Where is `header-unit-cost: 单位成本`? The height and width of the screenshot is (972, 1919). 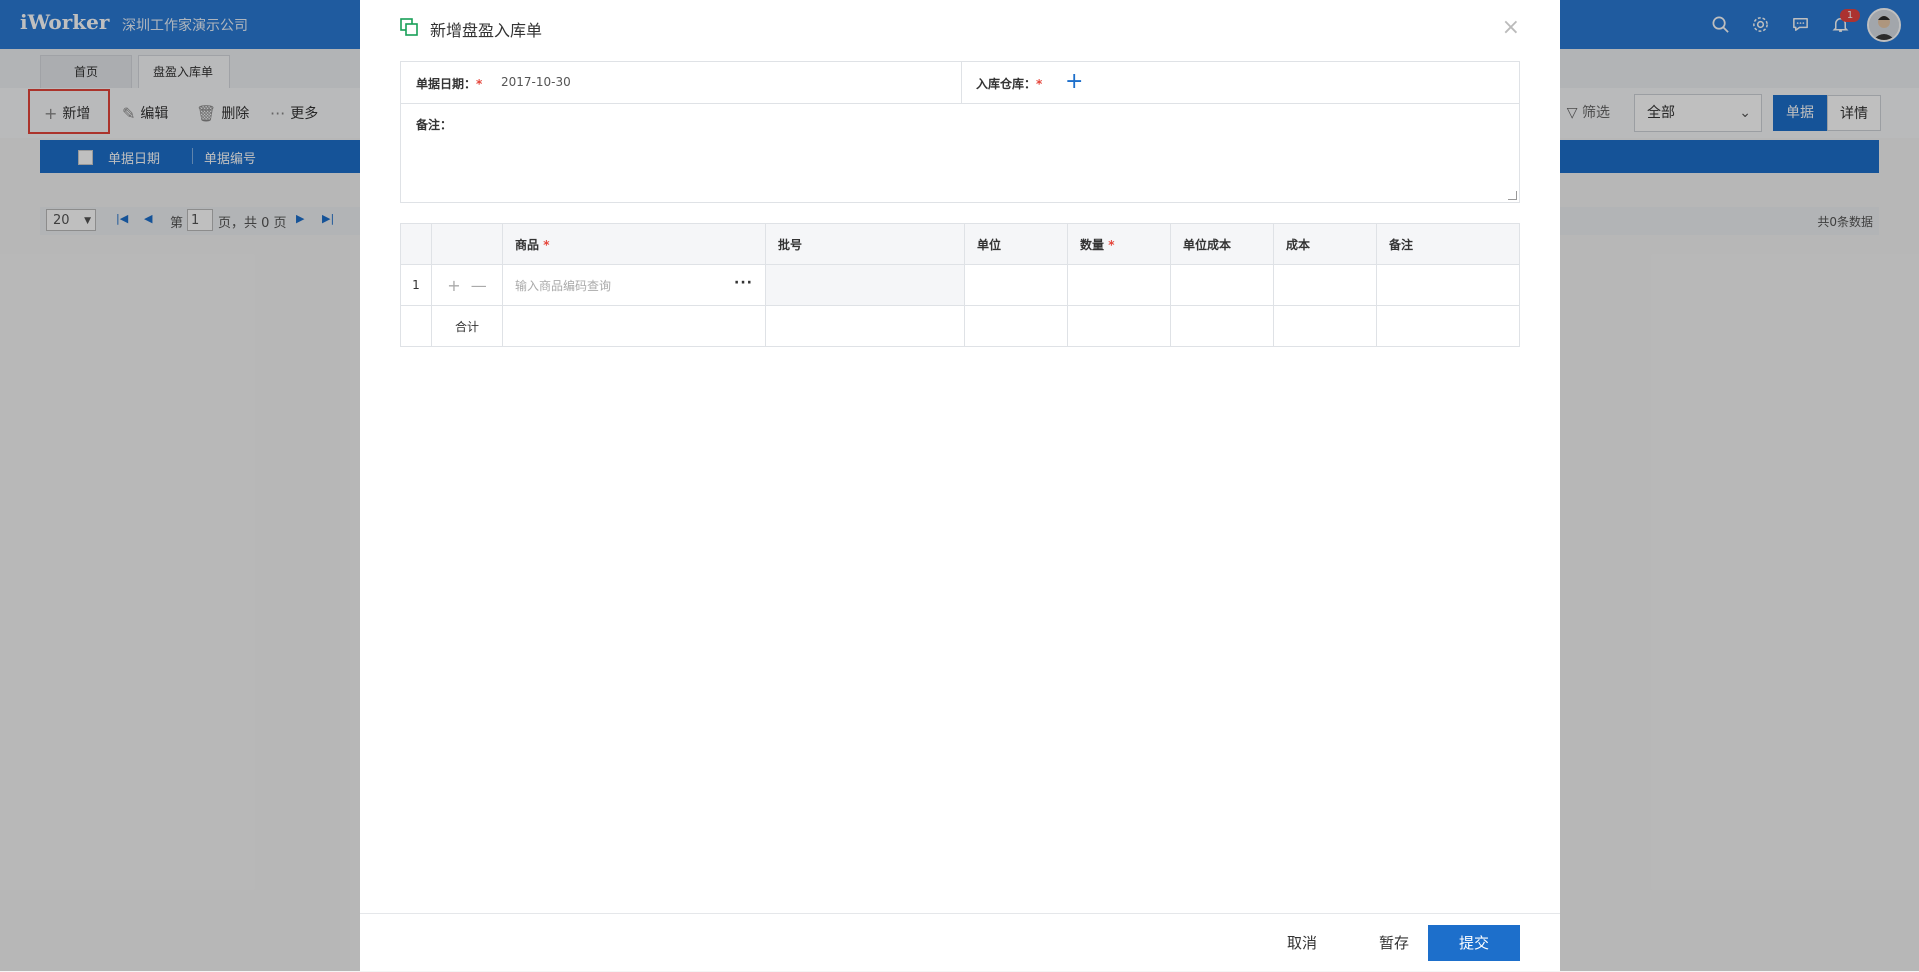
header-unit-cost: 单位成本 is located at coordinates (1222, 244).